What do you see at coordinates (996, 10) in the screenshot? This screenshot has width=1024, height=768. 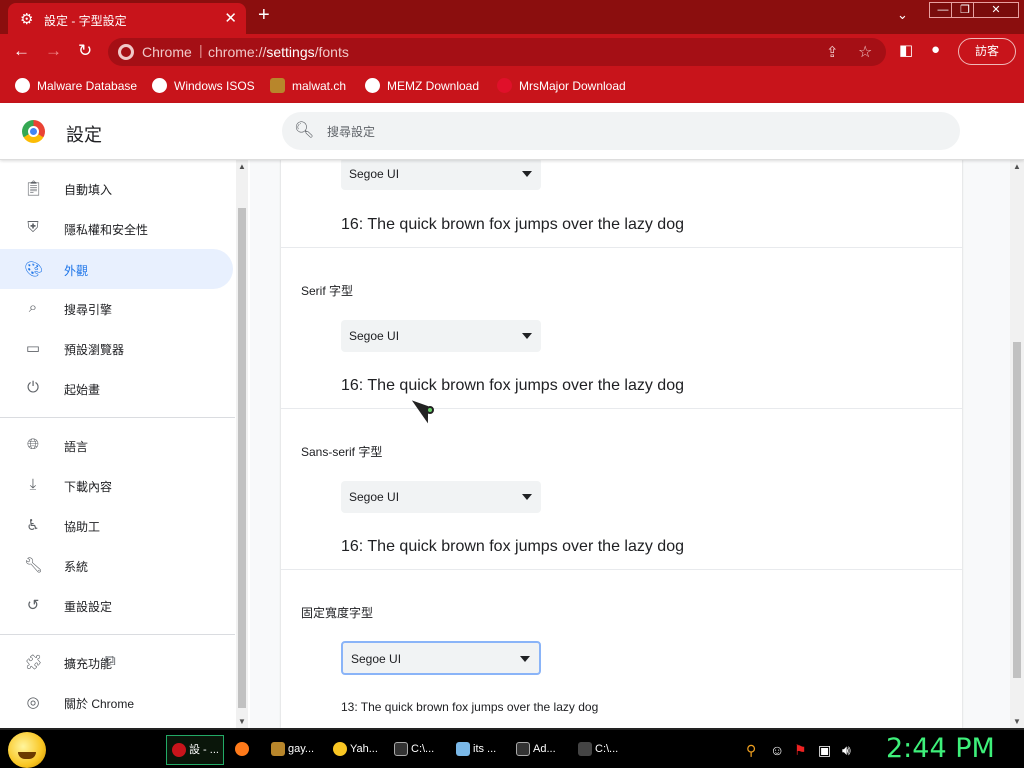 I see `close-window-button: ✕` at bounding box center [996, 10].